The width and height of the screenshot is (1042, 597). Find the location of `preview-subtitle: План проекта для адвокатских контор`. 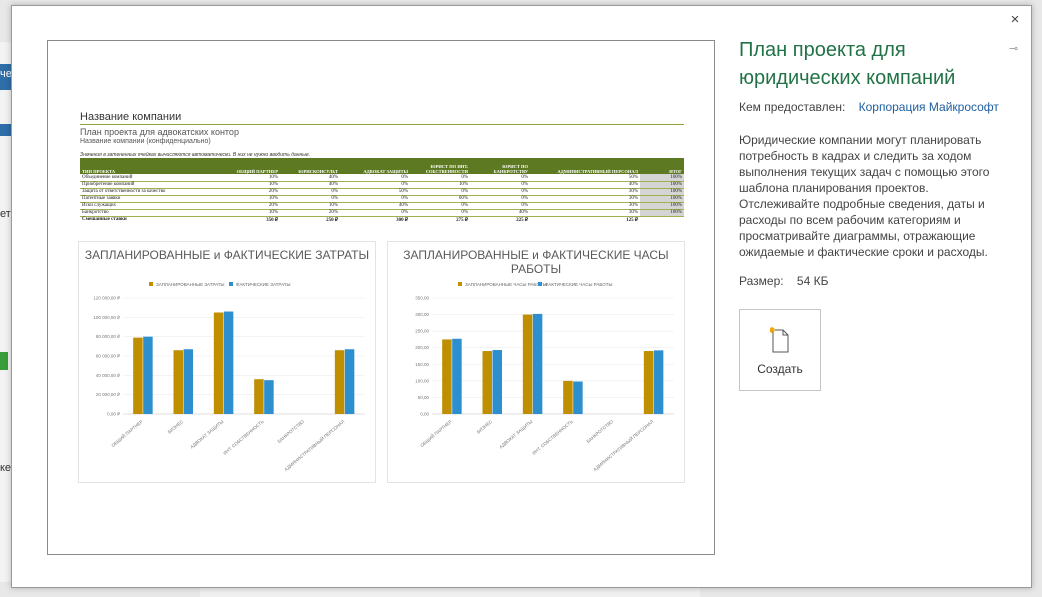

preview-subtitle: План проекта для адвокатских контор is located at coordinates (159, 132).